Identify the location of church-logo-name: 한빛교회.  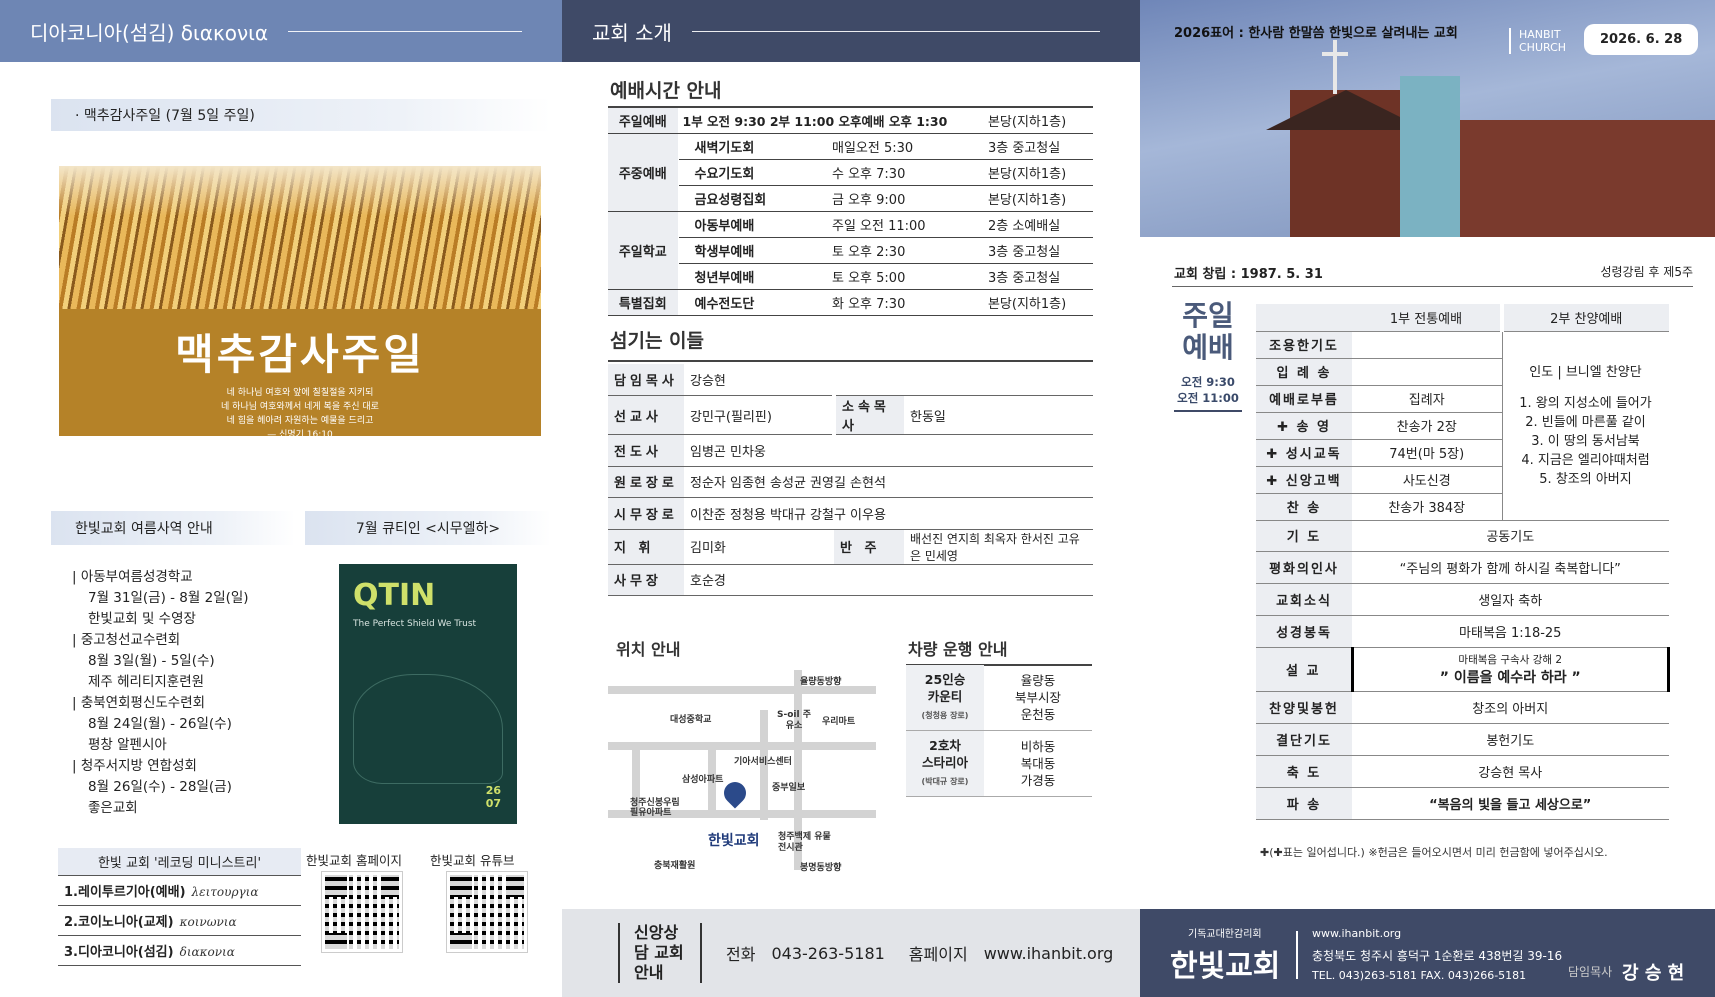
(1225, 966).